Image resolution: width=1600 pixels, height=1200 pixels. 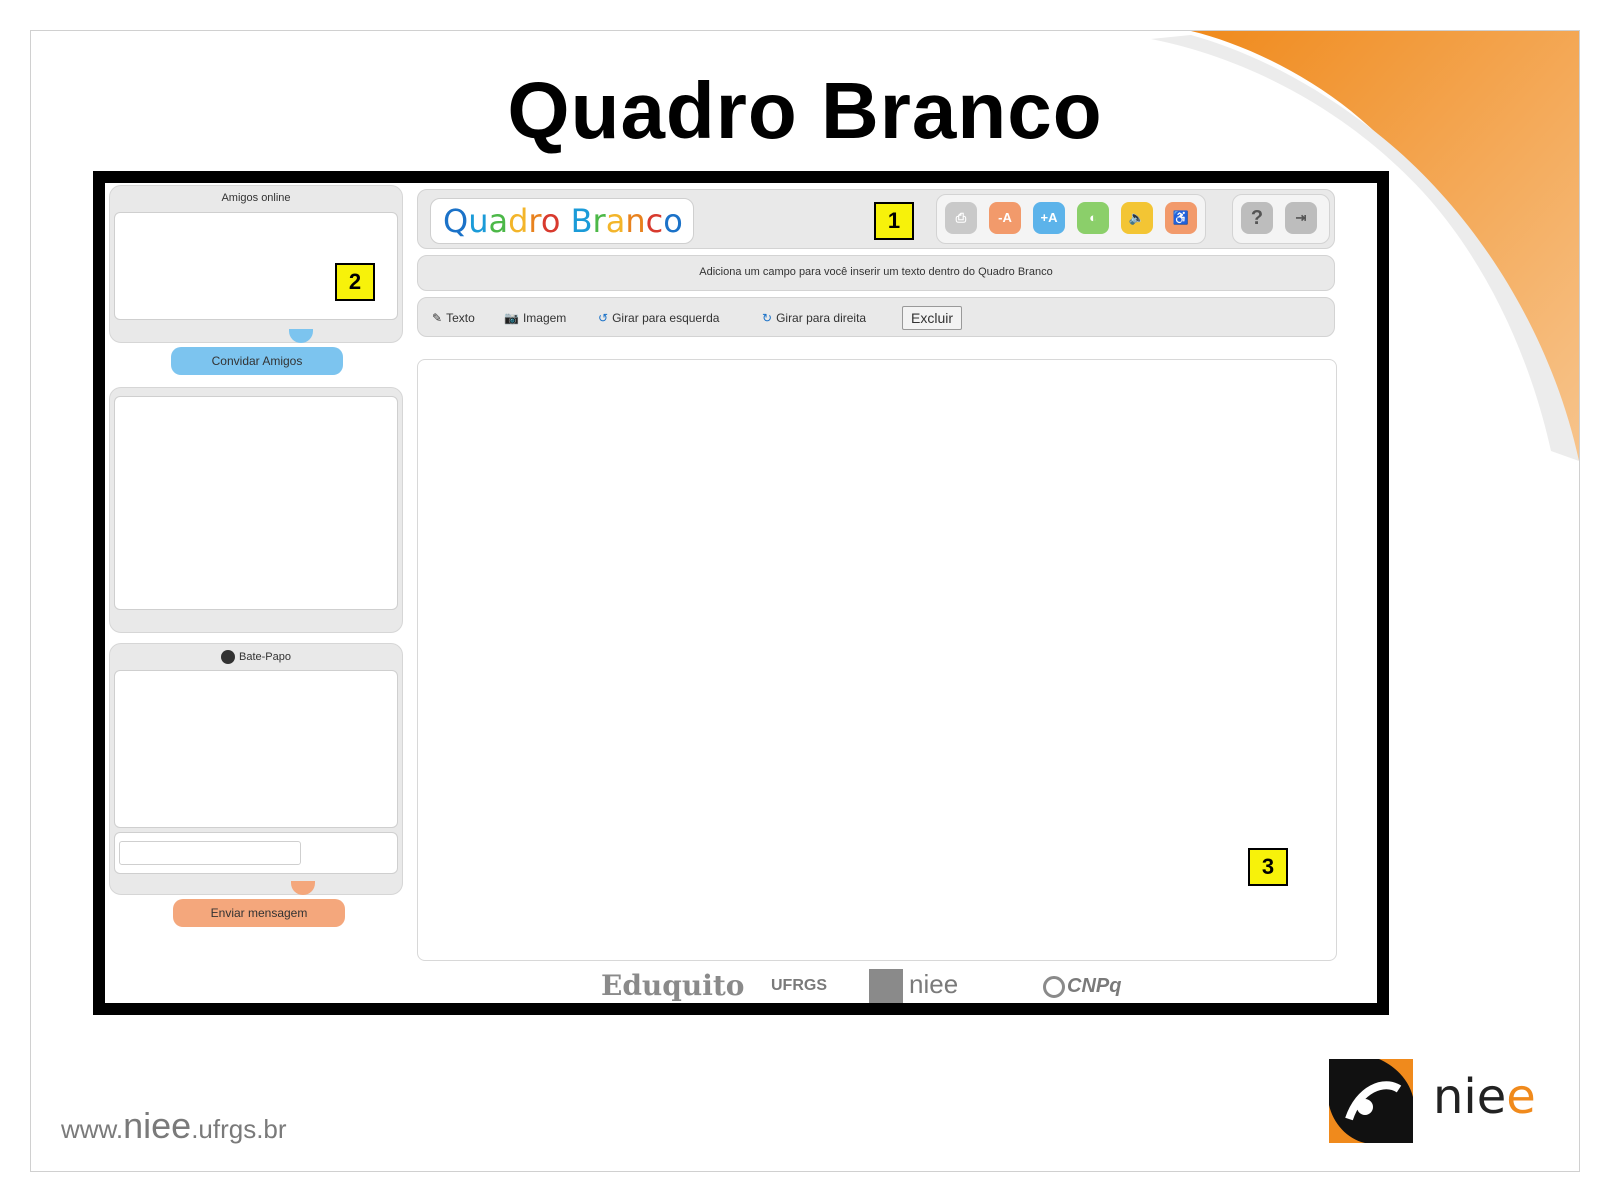 What do you see at coordinates (228, 657) in the screenshot?
I see `chat-icon` at bounding box center [228, 657].